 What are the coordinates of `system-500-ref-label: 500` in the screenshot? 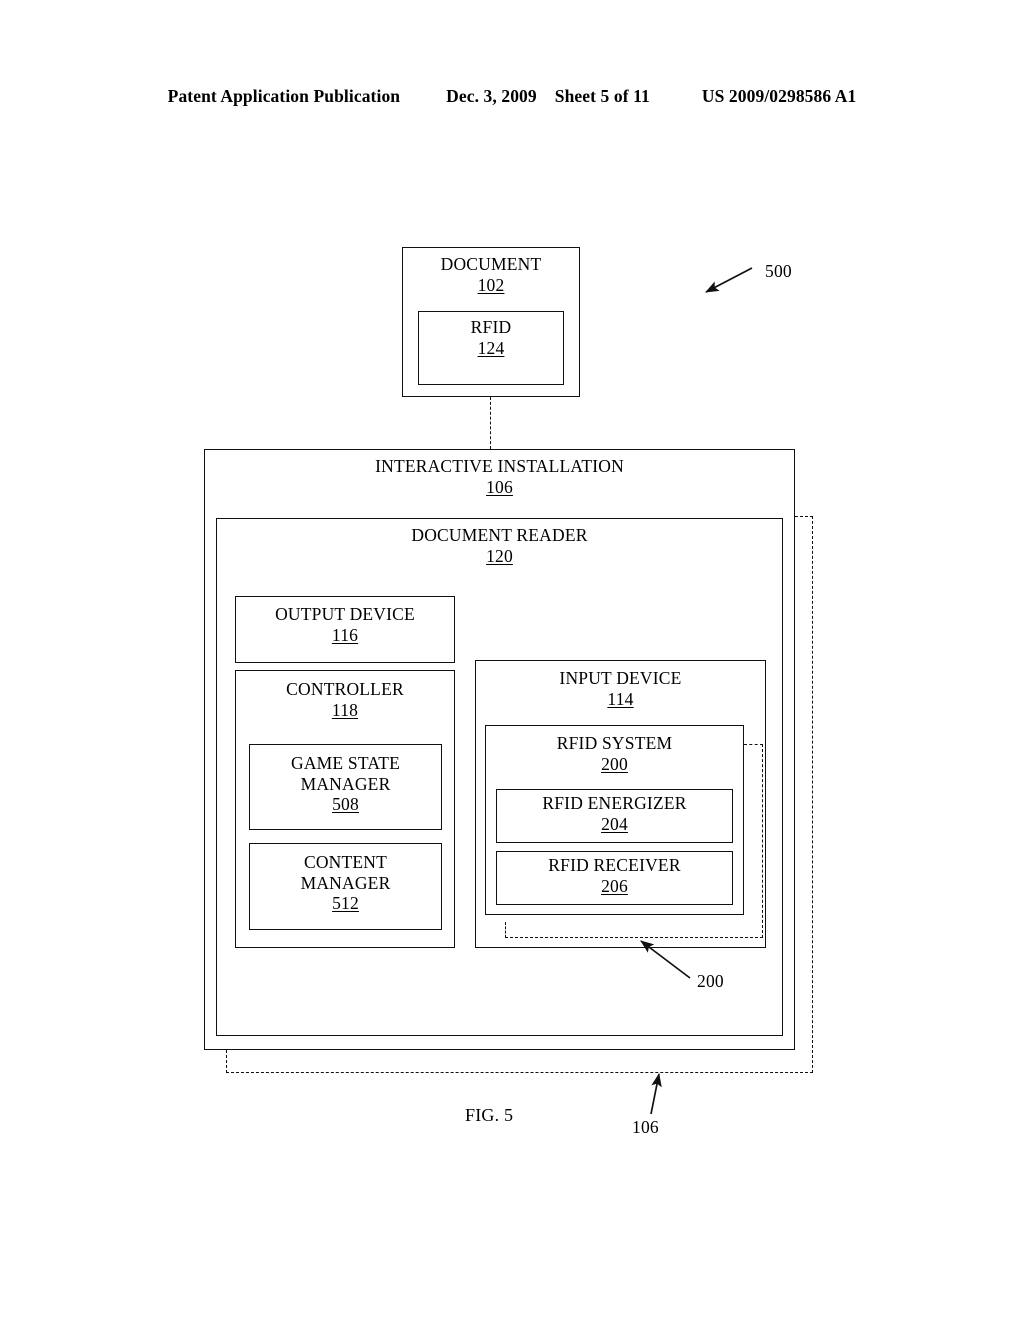 It's located at (778, 271).